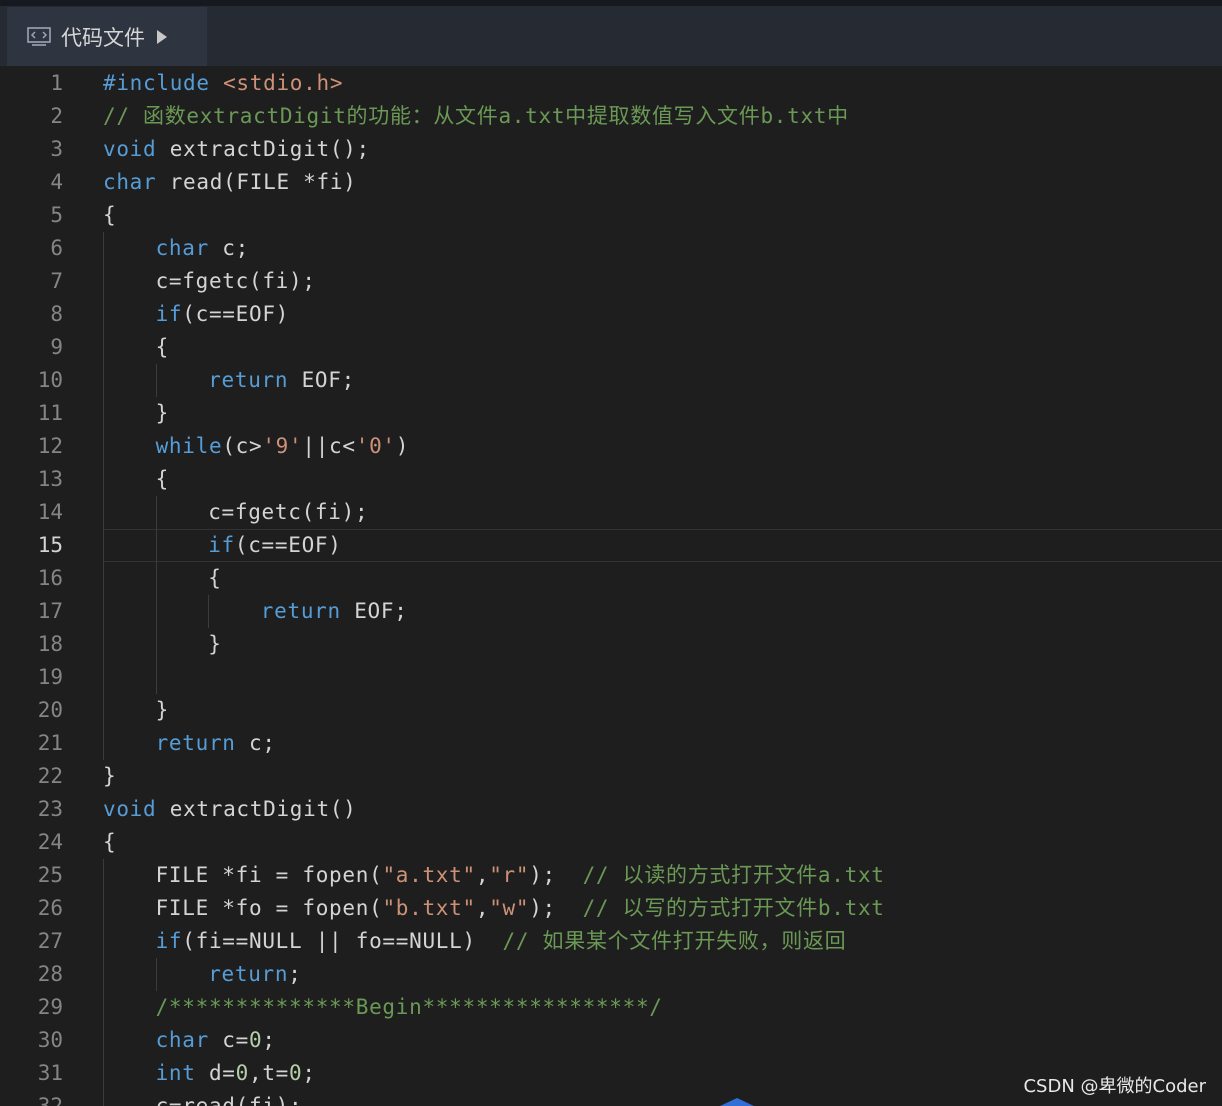 The height and width of the screenshot is (1106, 1222). What do you see at coordinates (611, 215) in the screenshot?
I see `code-line: 5{` at bounding box center [611, 215].